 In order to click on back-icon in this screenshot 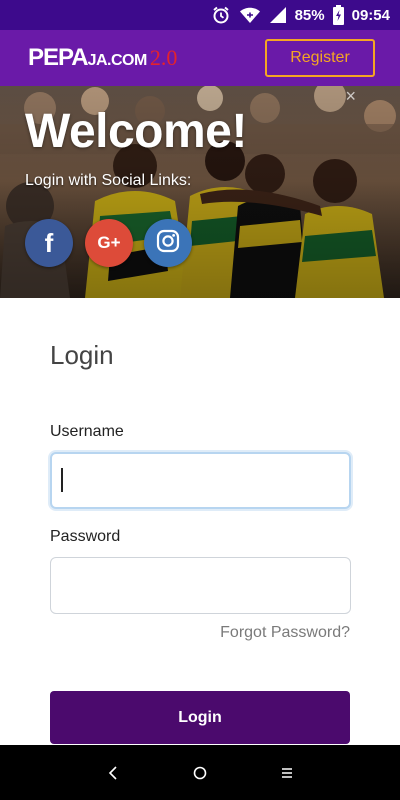, I will do `click(113, 772)`.